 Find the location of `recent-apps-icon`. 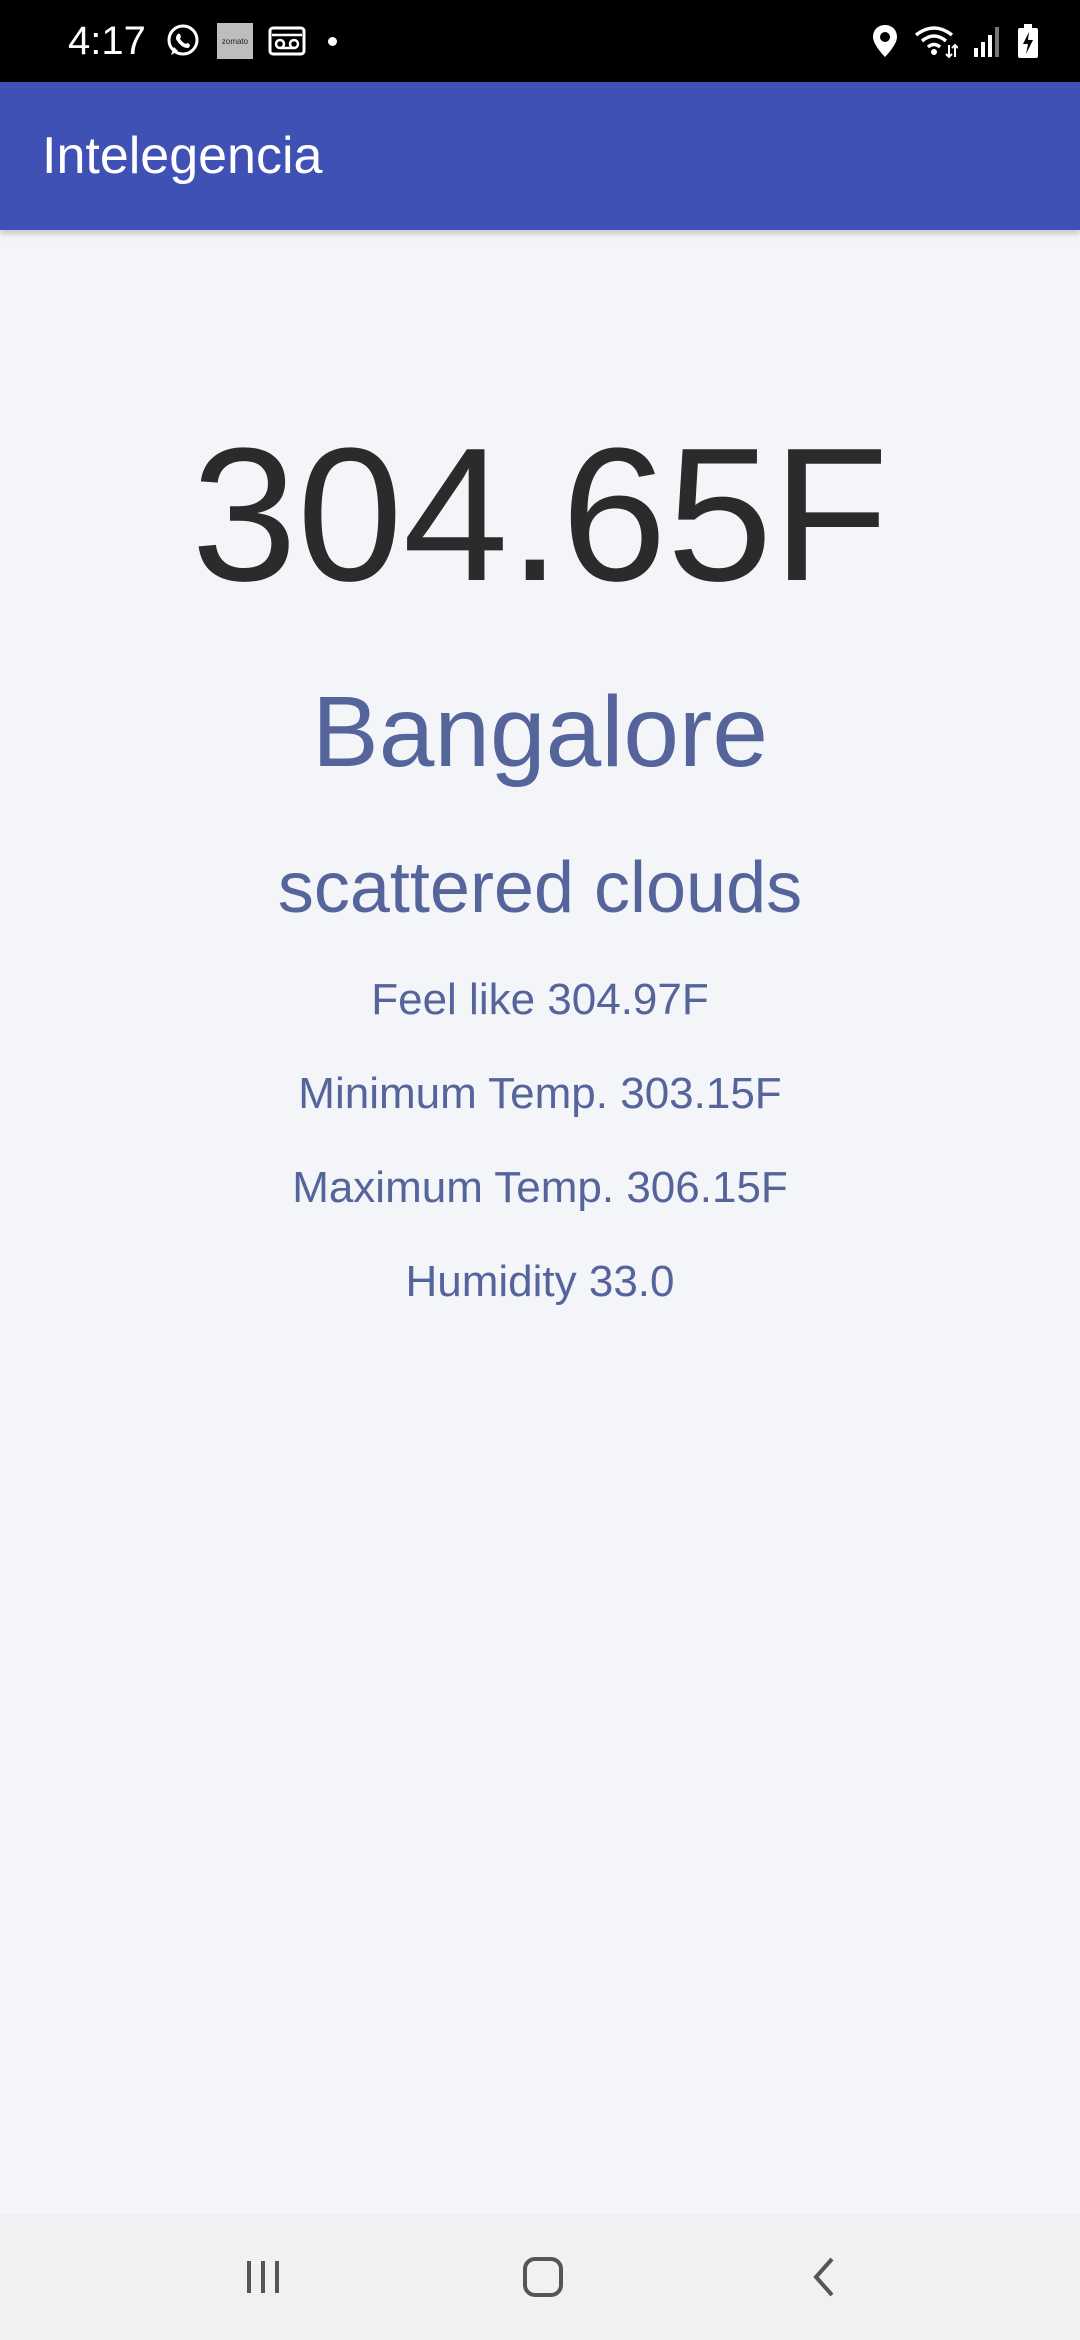

recent-apps-icon is located at coordinates (263, 2277).